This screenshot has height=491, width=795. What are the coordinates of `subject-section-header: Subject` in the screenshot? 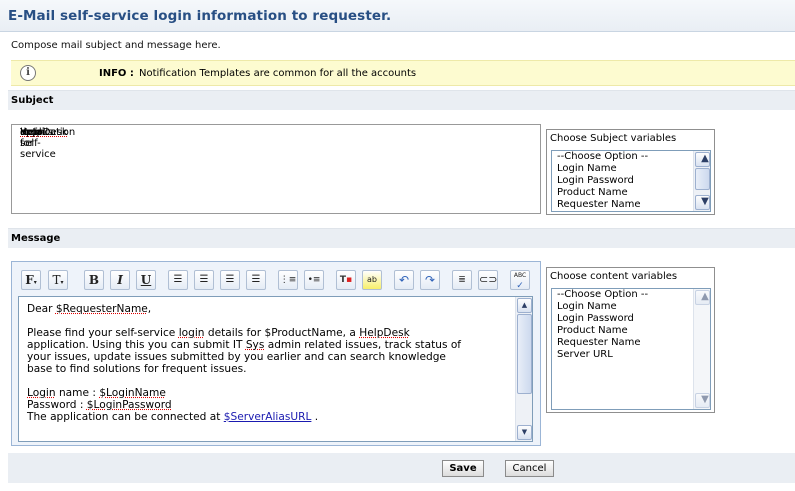 It's located at (401, 100).